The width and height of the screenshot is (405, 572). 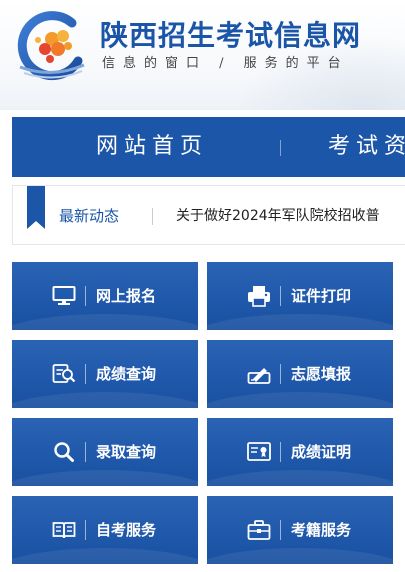 I want to click on service-exam-records-button: 考籍服务, so click(x=300, y=530).